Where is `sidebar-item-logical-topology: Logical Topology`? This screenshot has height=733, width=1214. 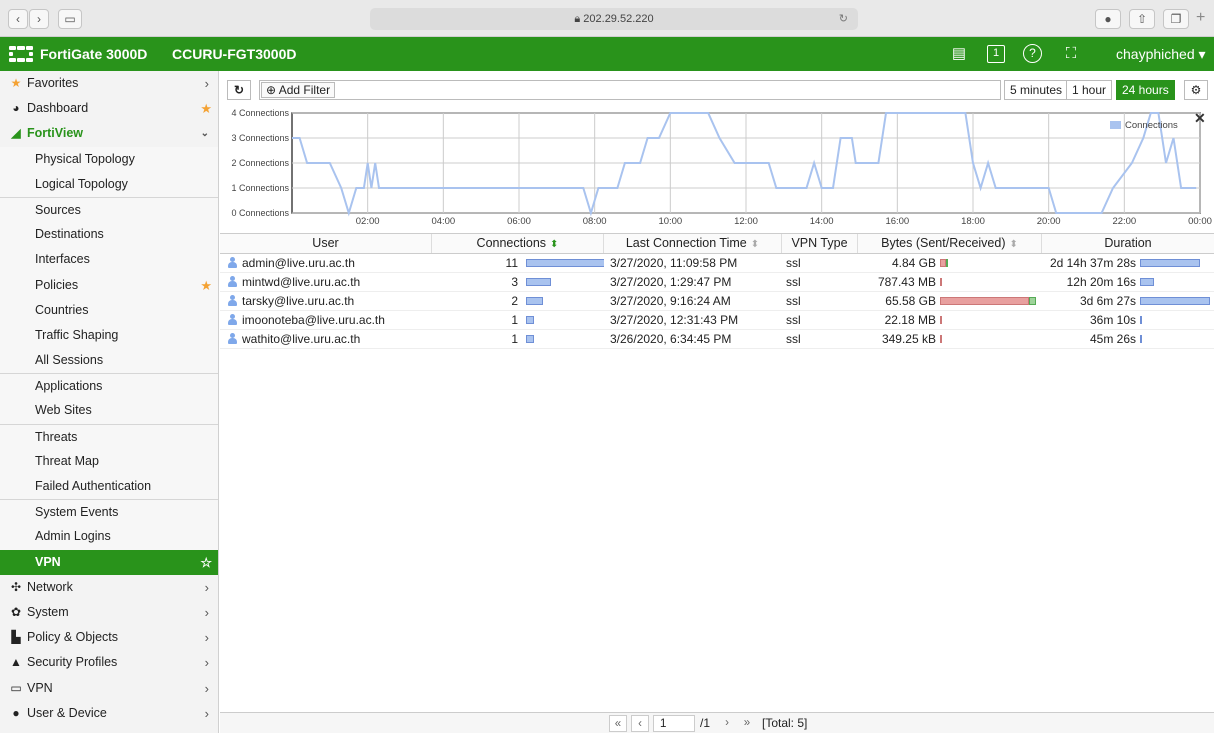
sidebar-item-logical-topology: Logical Topology is located at coordinates (109, 184).